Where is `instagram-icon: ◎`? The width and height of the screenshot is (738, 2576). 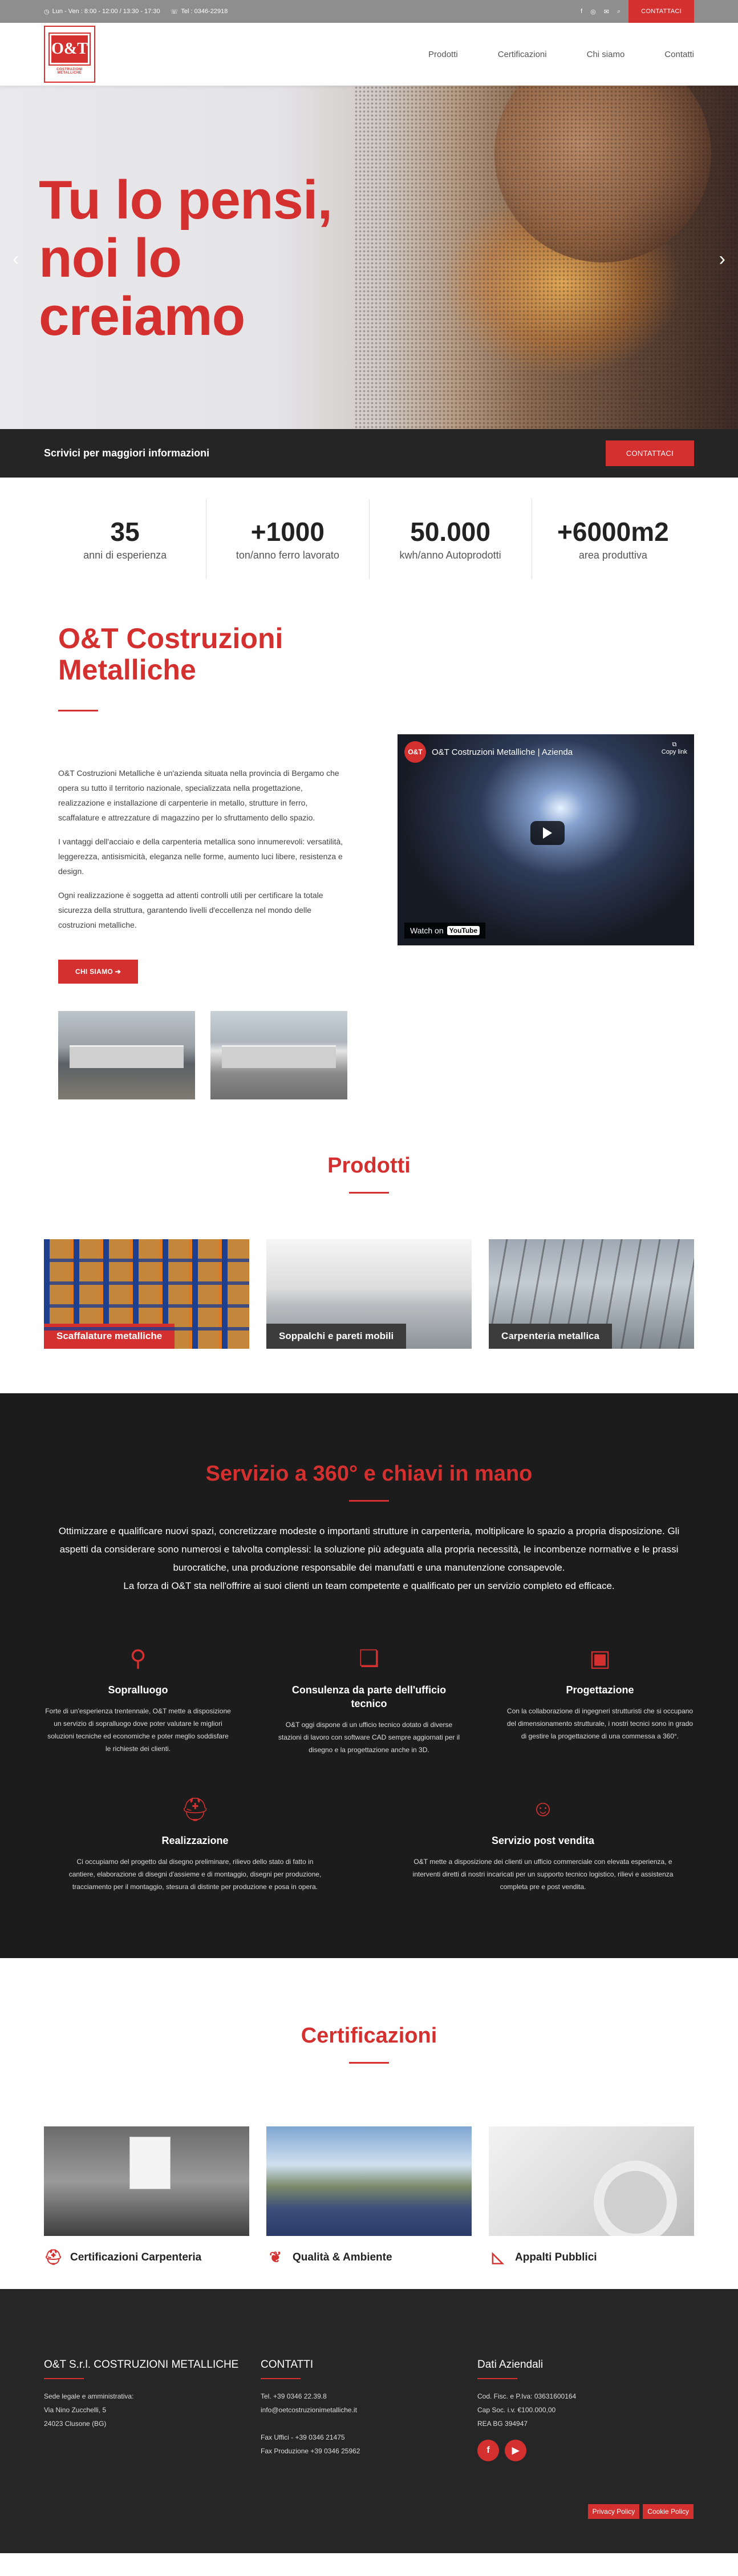 instagram-icon: ◎ is located at coordinates (593, 11).